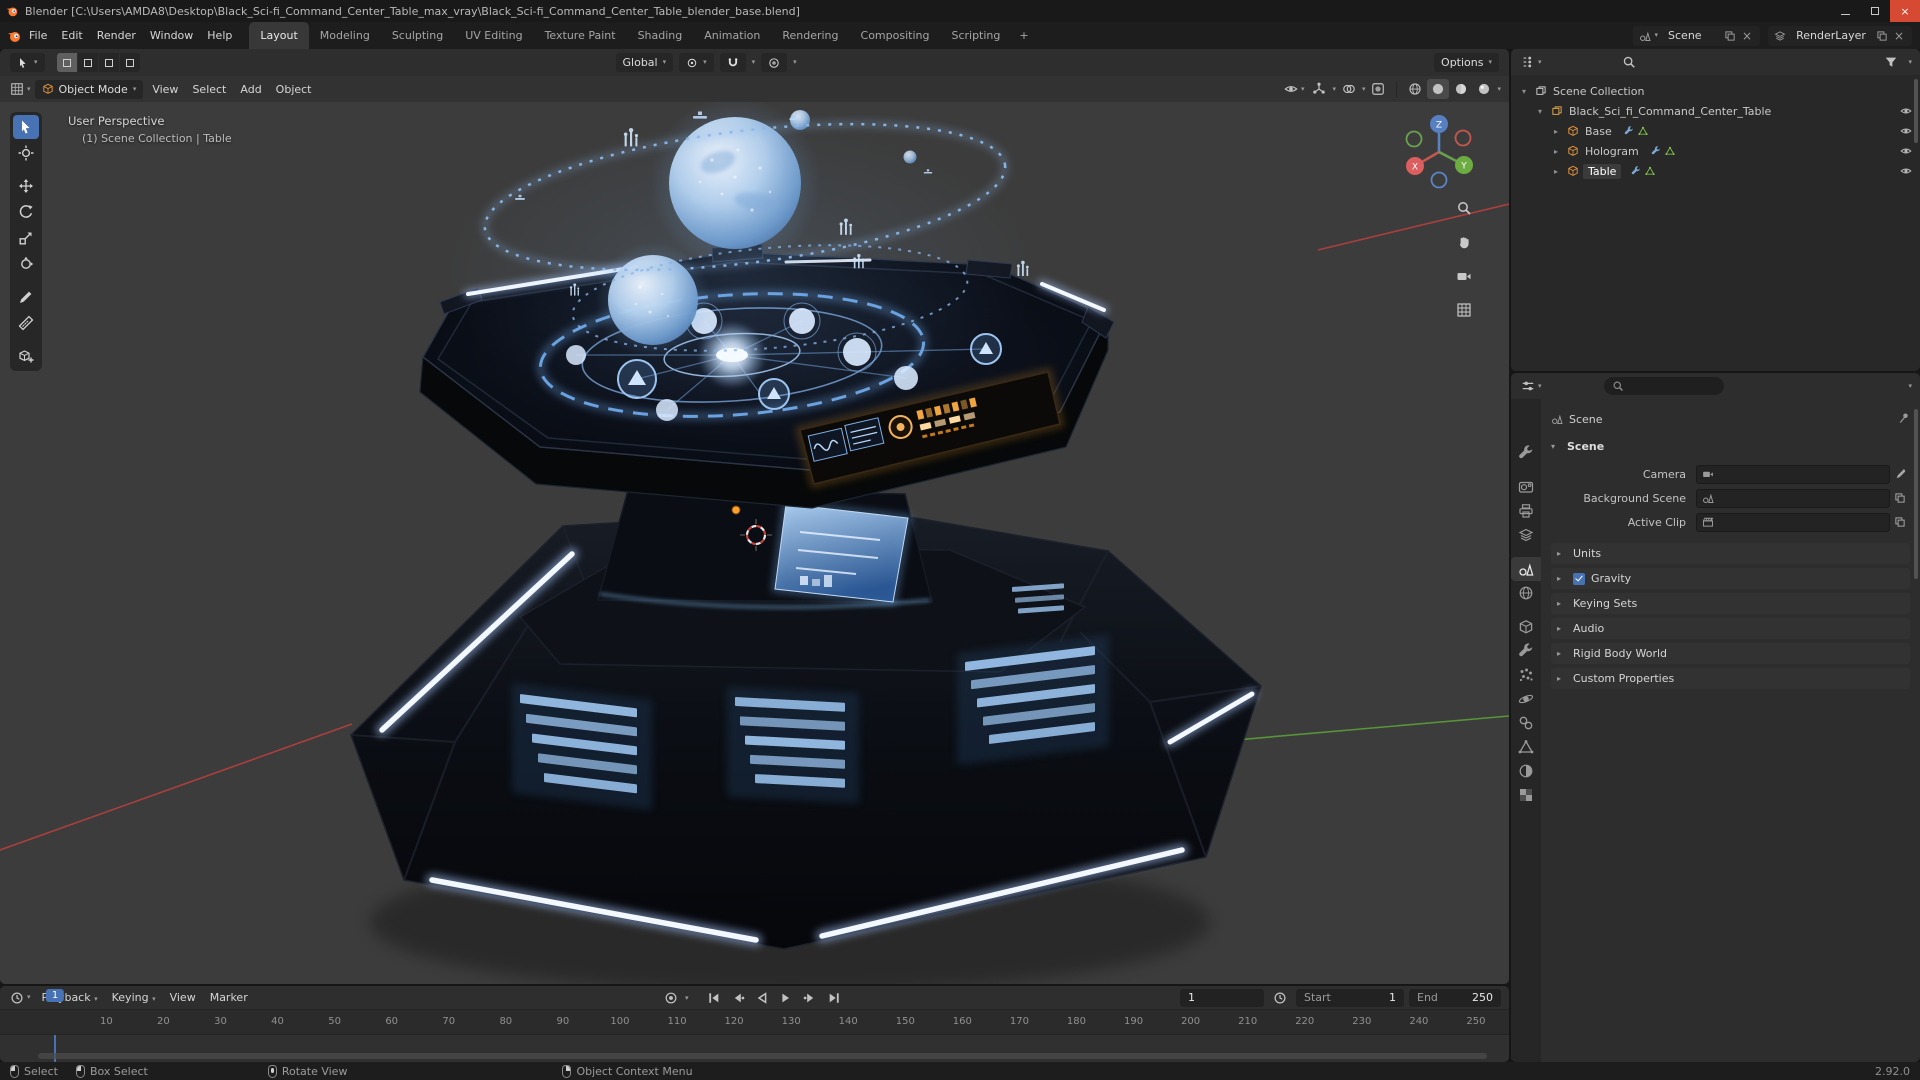 This screenshot has width=1920, height=1080. Describe the element at coordinates (129, 62) in the screenshot. I see `select-mode-intersect` at that location.